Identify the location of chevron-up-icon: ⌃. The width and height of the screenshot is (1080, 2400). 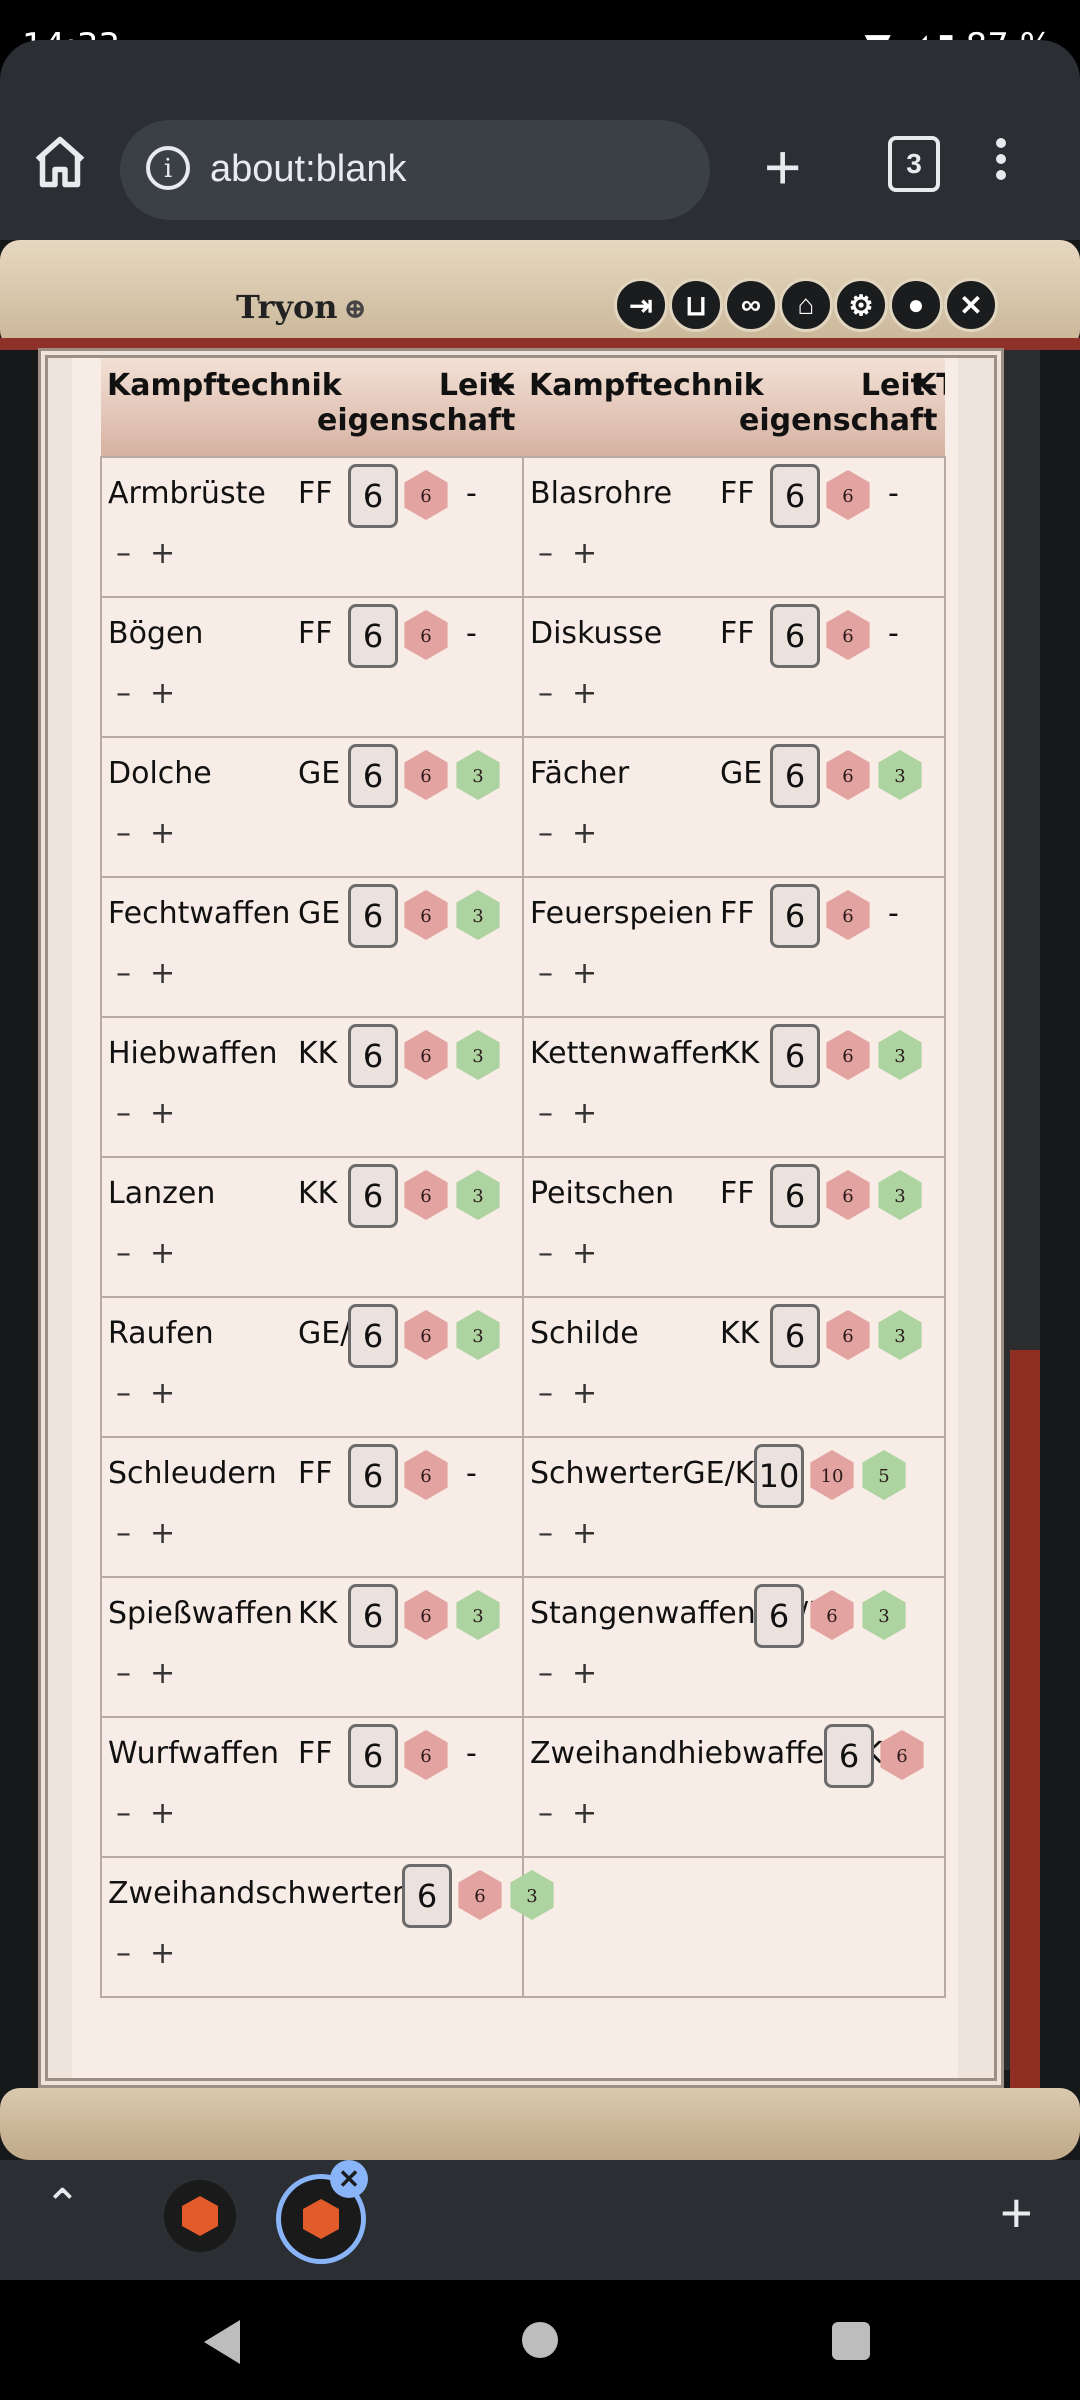
(62, 2205).